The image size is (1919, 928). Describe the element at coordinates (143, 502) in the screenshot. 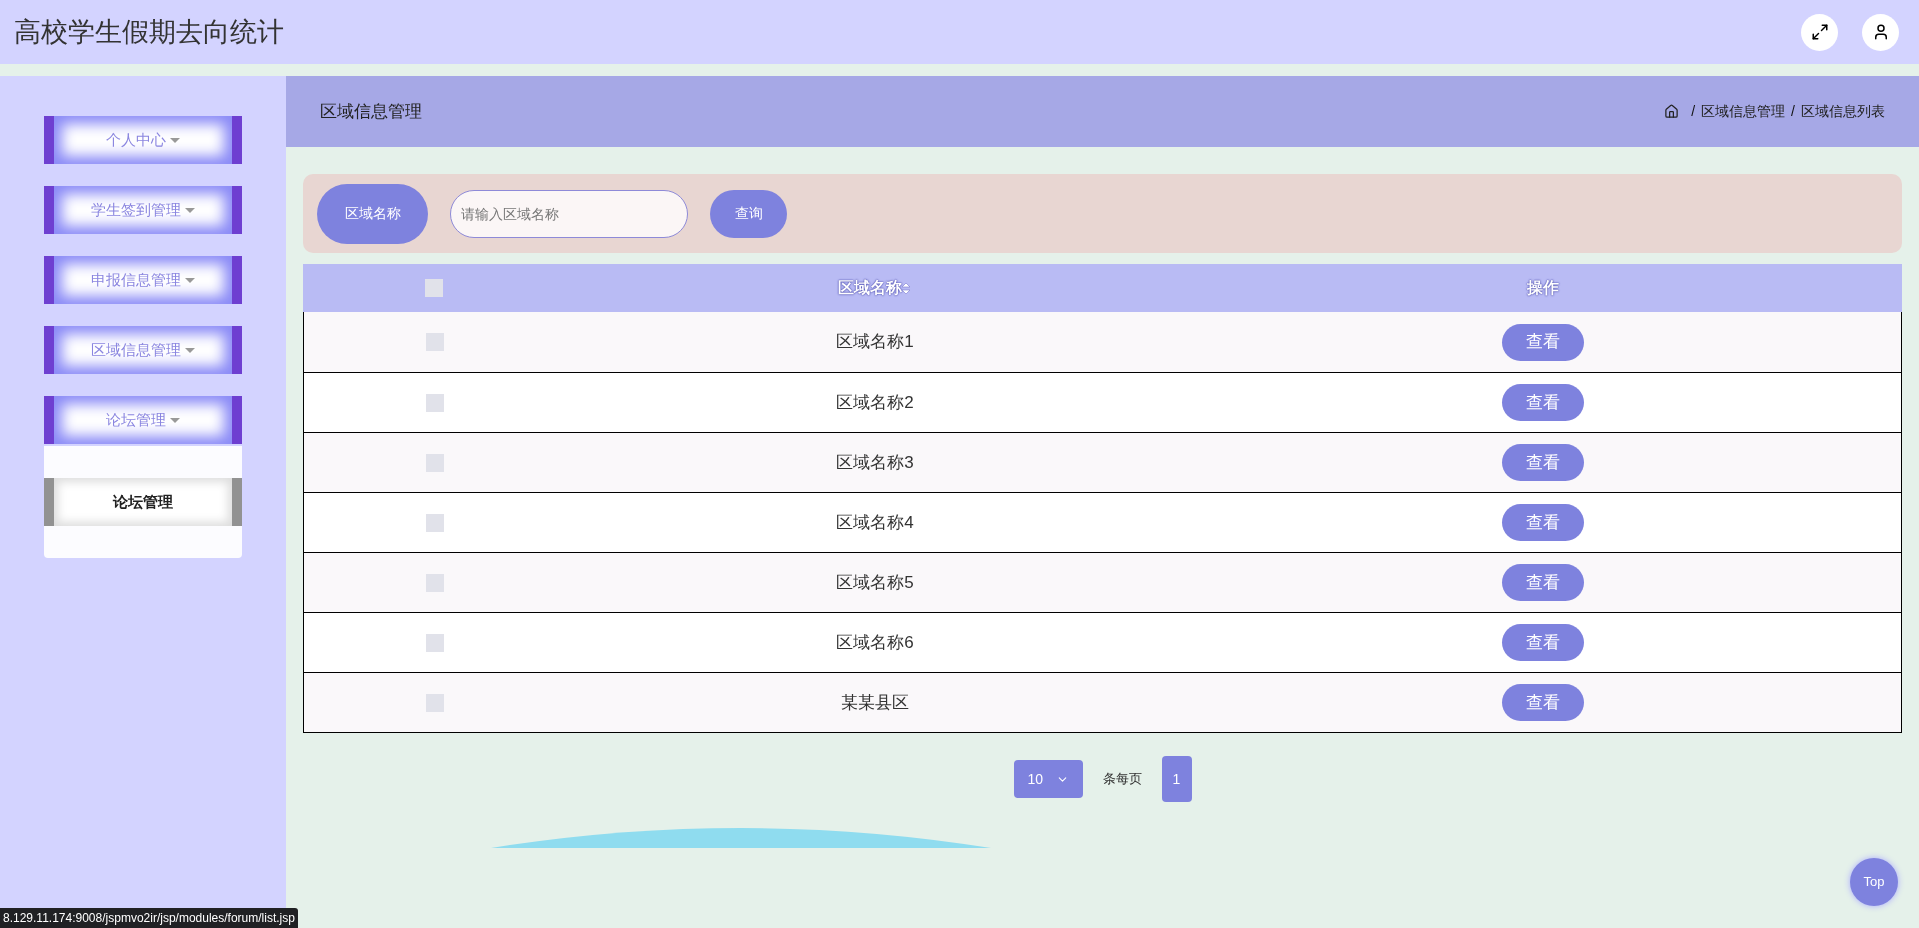

I see `submenu-item: 论坛管理` at that location.